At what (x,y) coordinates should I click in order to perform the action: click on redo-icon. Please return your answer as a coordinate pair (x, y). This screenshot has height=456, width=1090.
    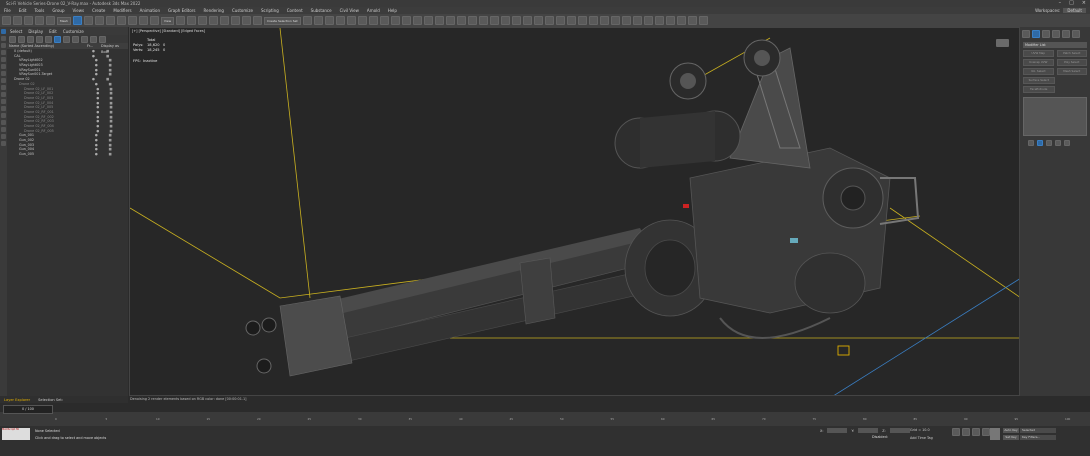
    Looking at the image, I should click on (17, 20).